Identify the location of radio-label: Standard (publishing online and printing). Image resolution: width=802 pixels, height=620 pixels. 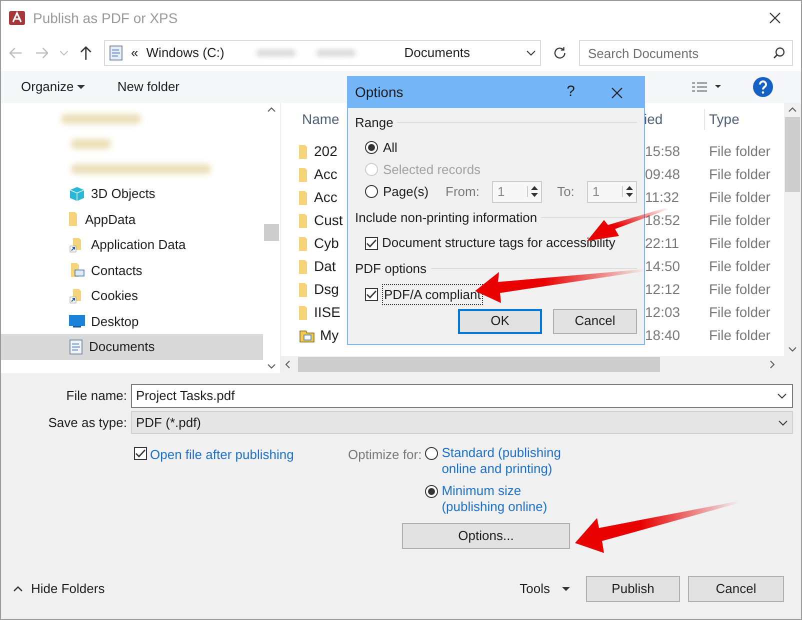
(508, 461).